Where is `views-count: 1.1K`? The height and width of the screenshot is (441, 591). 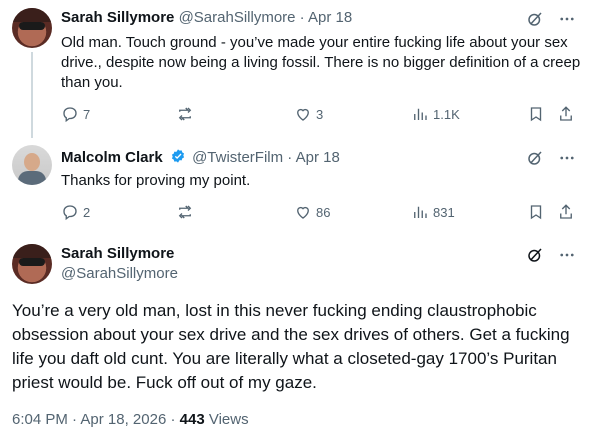
views-count: 1.1K is located at coordinates (446, 114).